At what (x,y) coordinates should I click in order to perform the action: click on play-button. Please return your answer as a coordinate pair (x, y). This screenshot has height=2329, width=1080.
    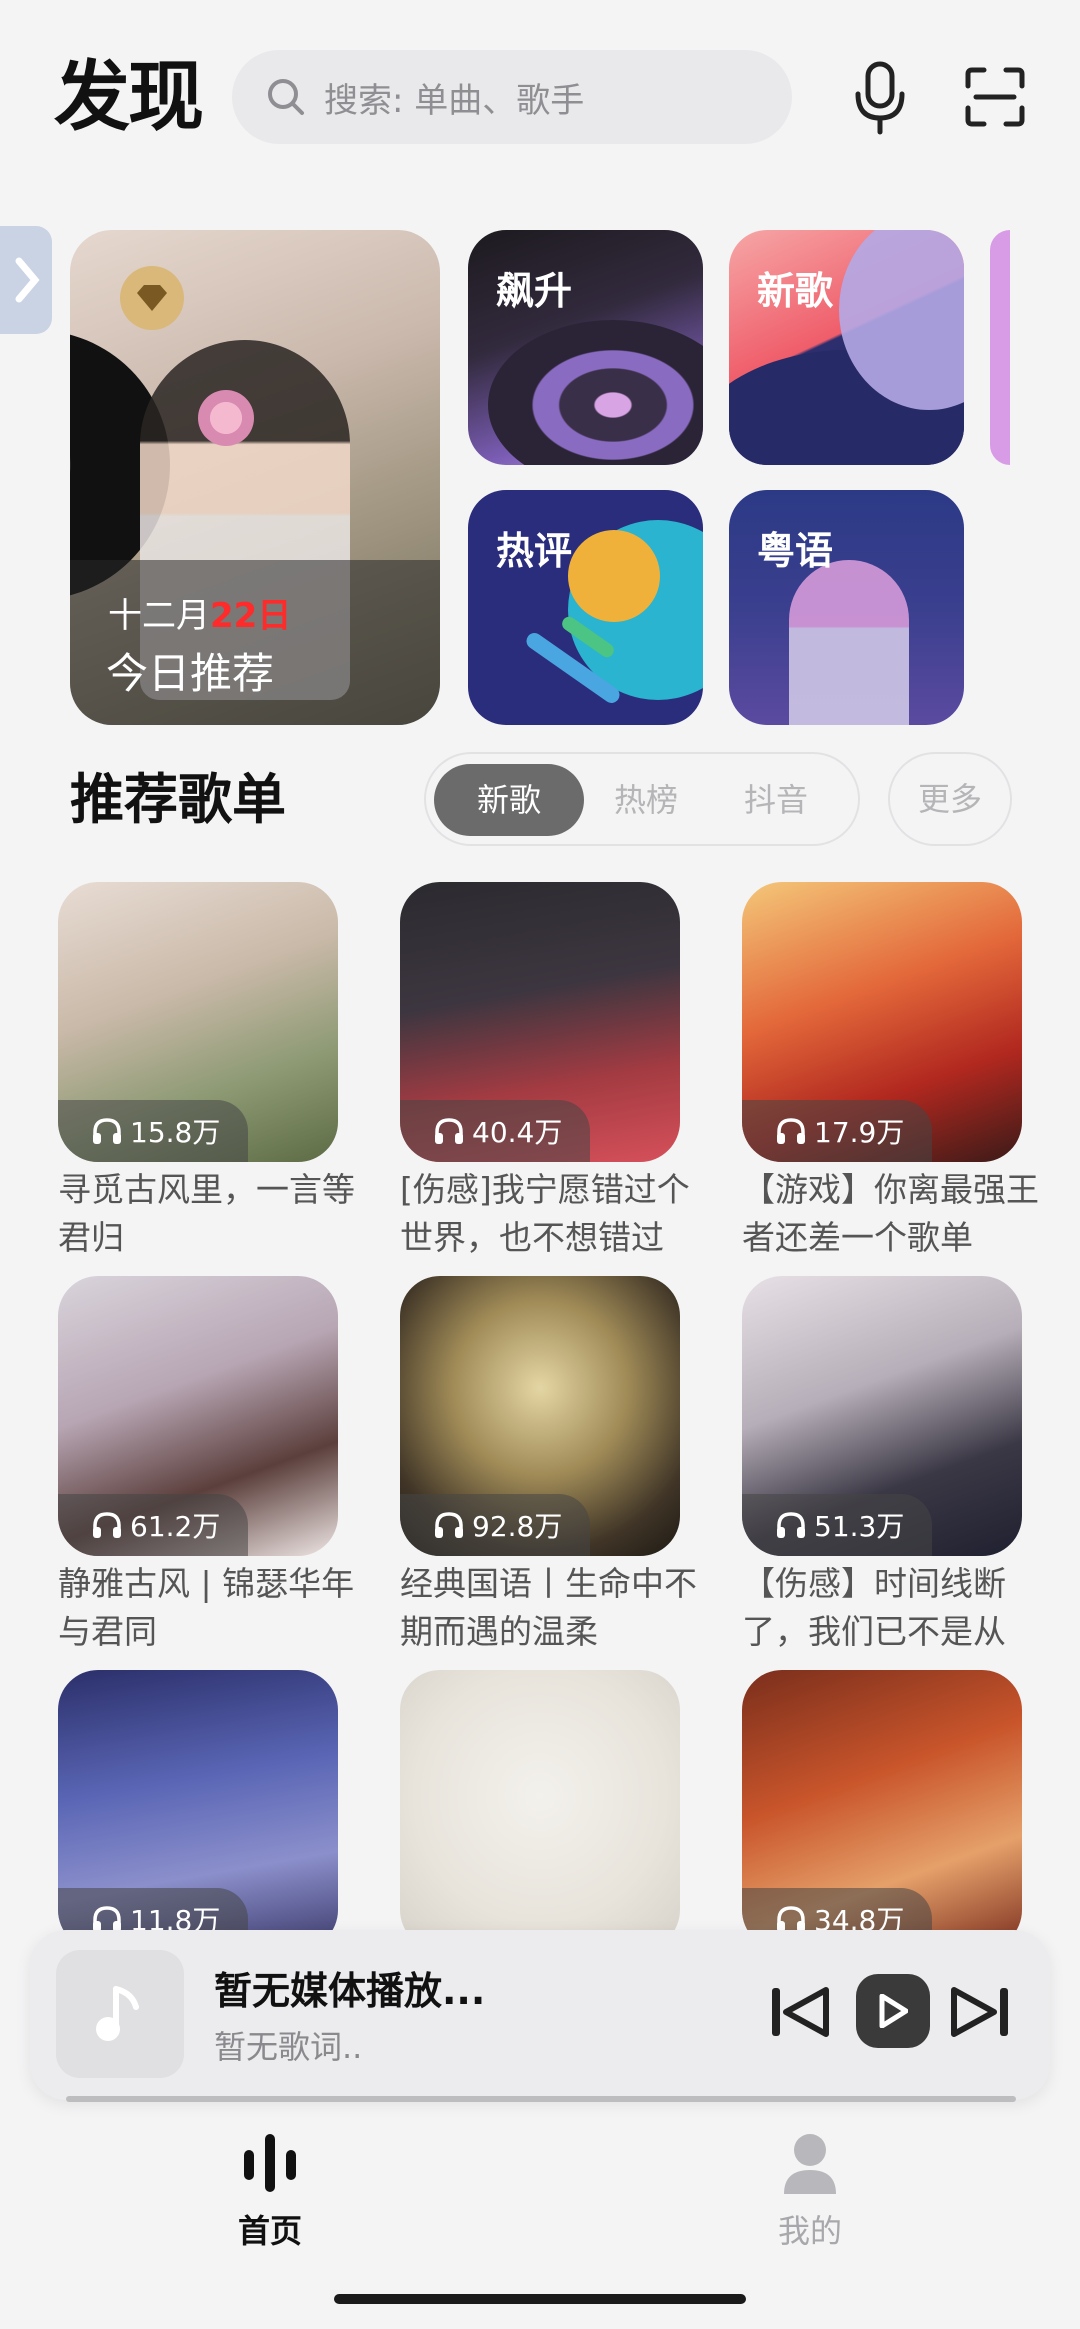
    Looking at the image, I should click on (893, 2011).